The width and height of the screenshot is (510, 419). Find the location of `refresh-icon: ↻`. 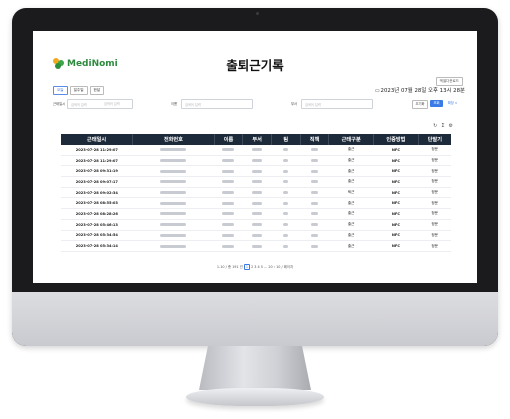

refresh-icon: ↻ is located at coordinates (435, 126).